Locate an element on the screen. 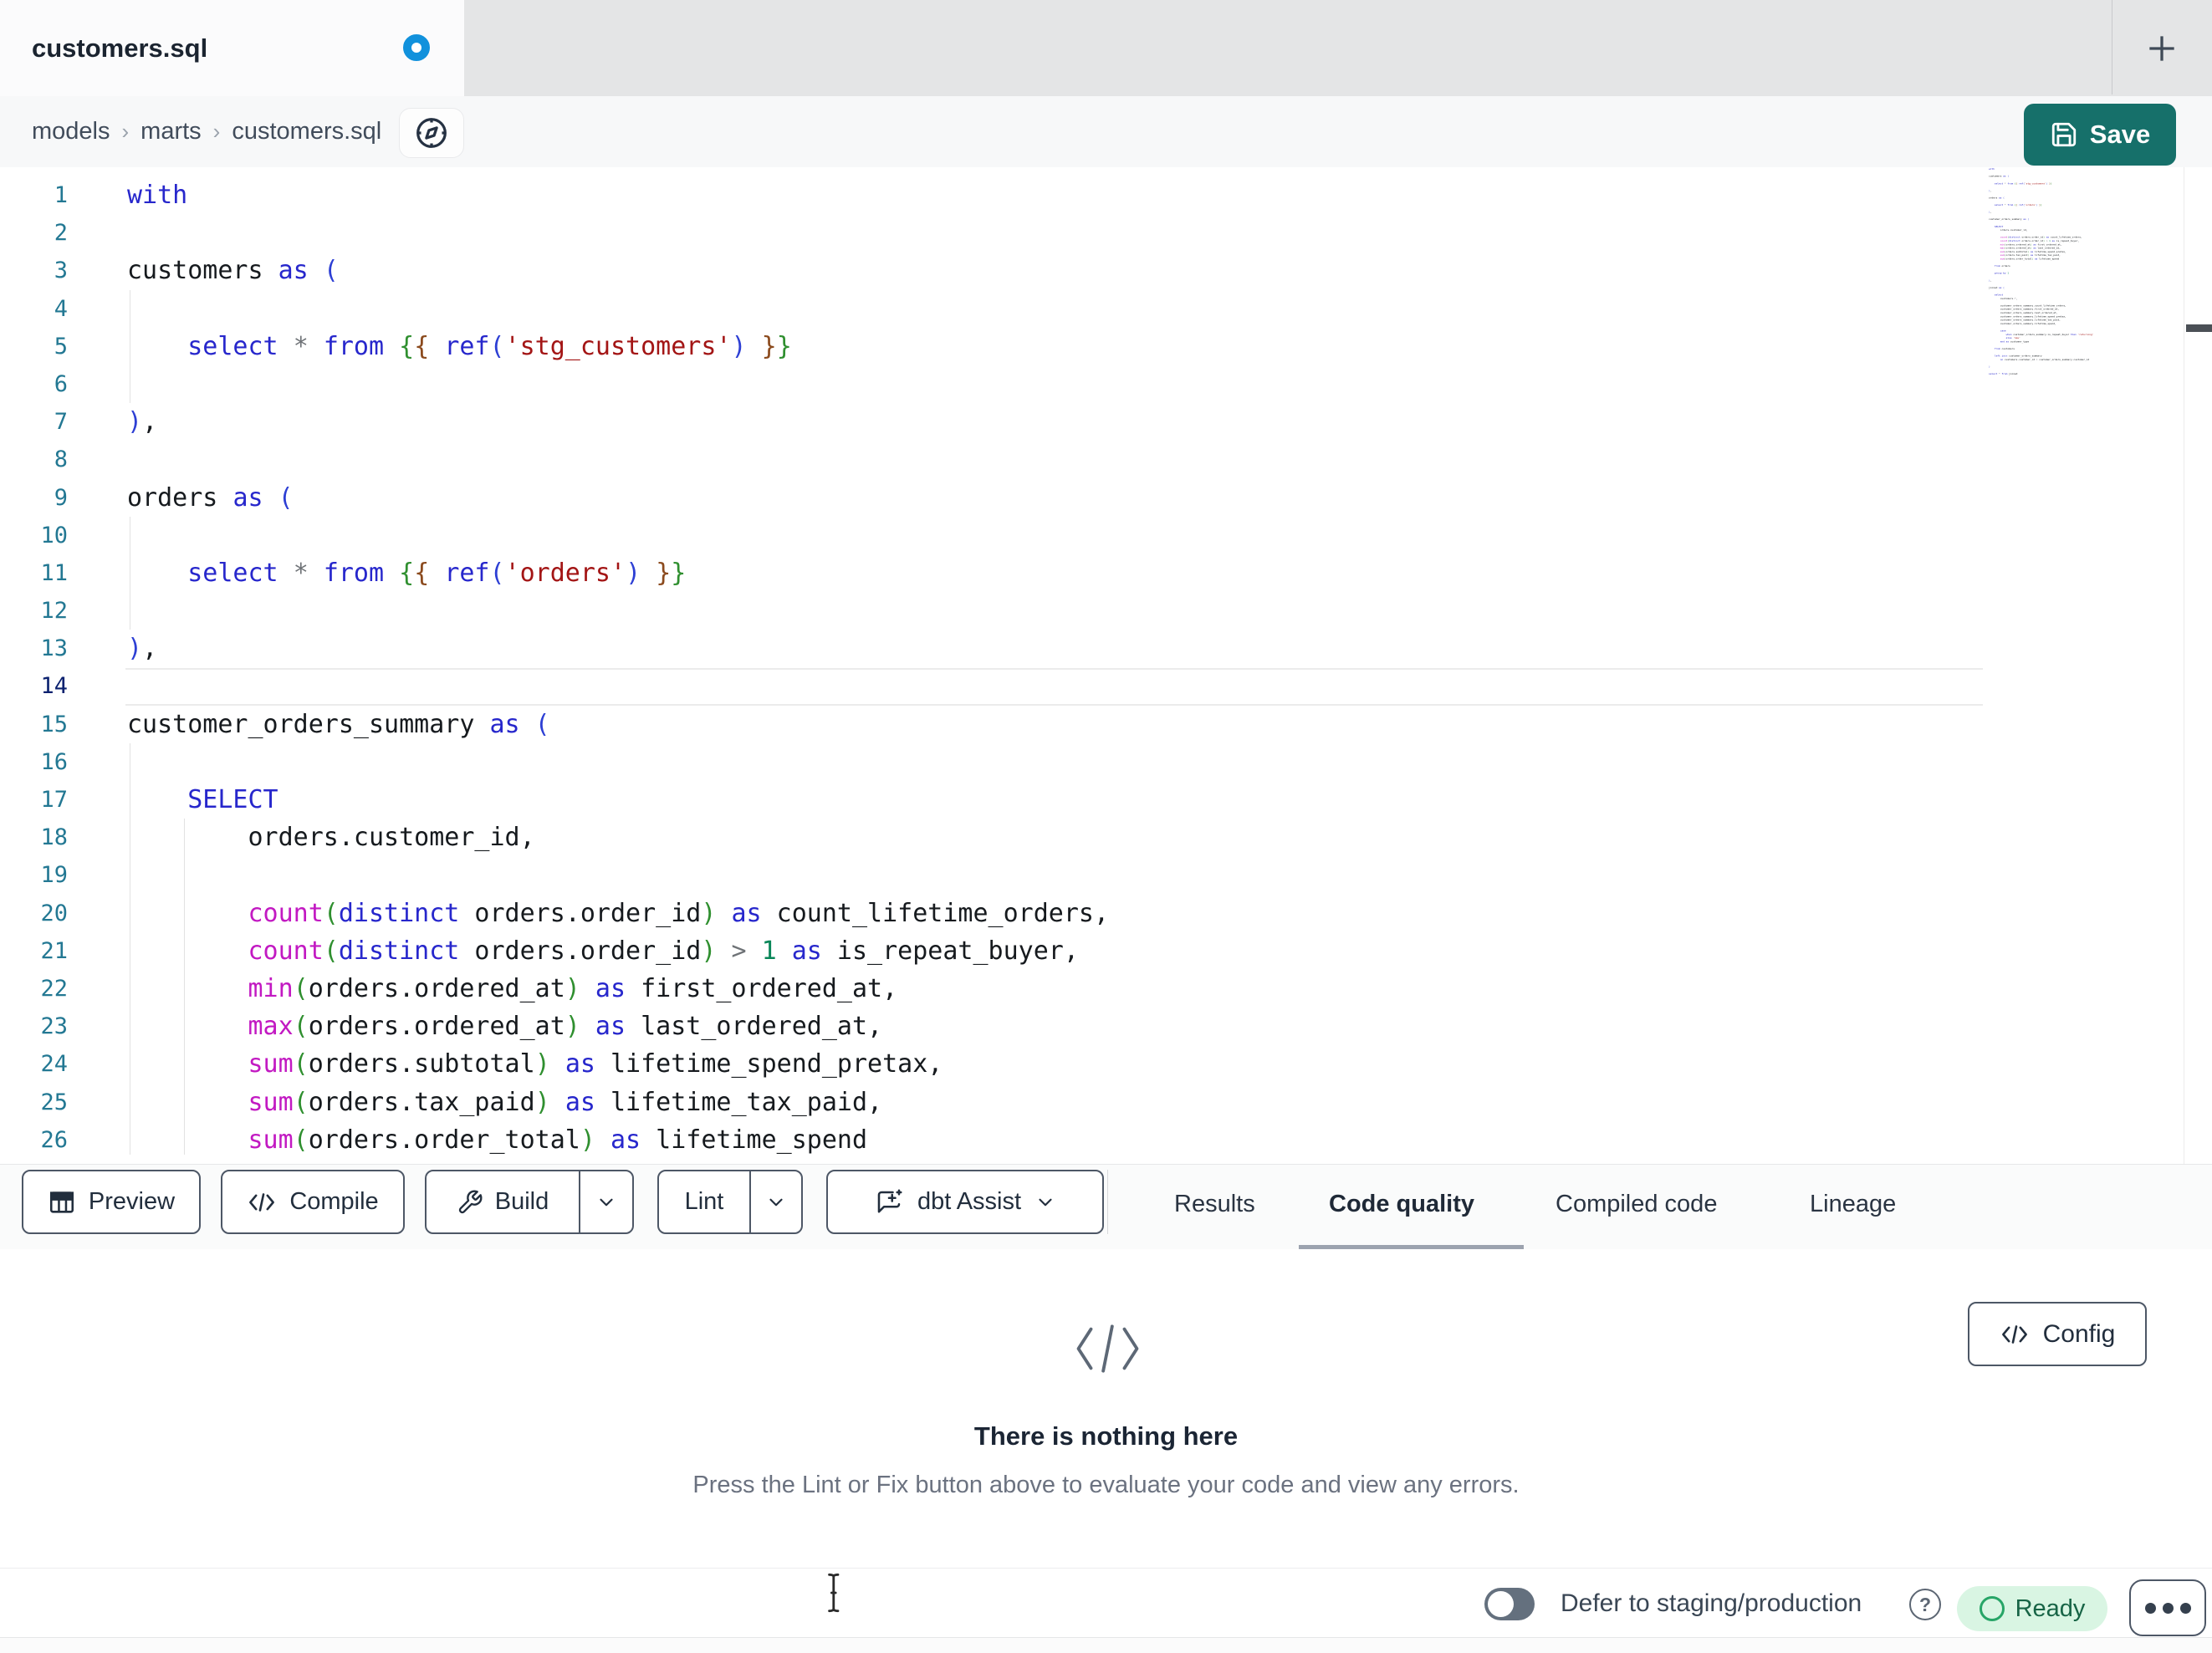  code-line: 7), is located at coordinates (992, 422).